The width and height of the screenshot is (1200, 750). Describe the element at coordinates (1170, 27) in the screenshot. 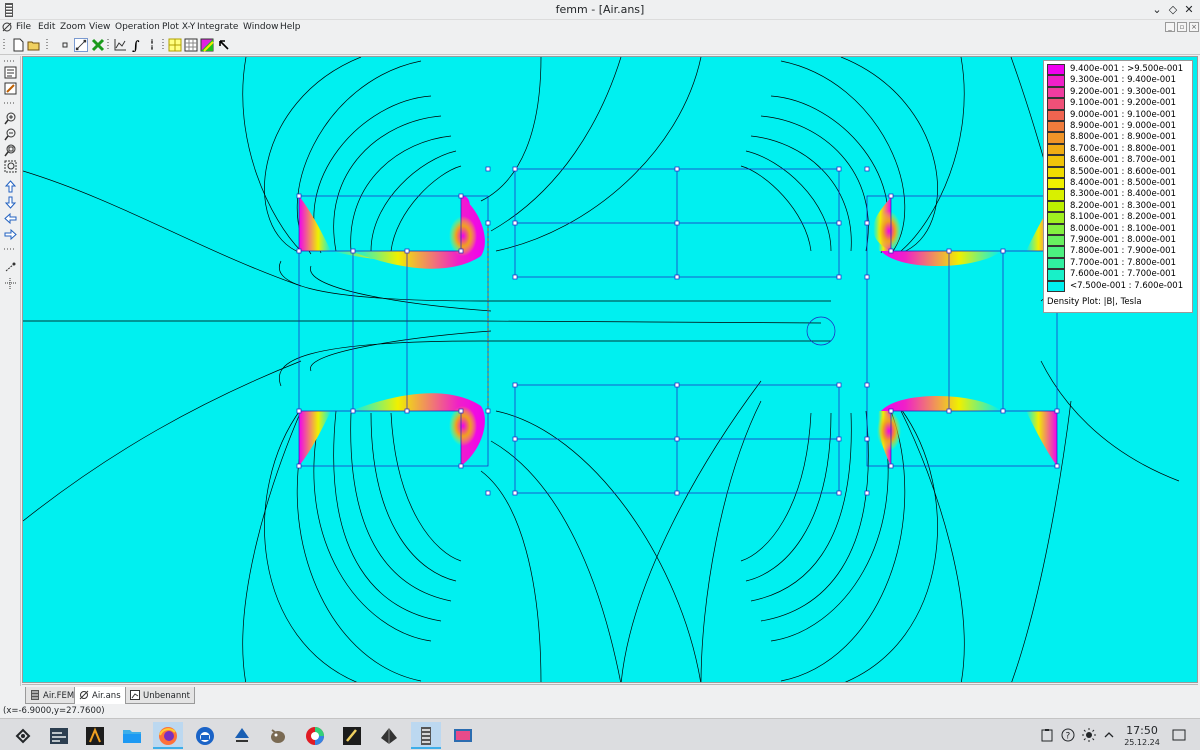

I see `mdi-minimize-icon: _` at that location.